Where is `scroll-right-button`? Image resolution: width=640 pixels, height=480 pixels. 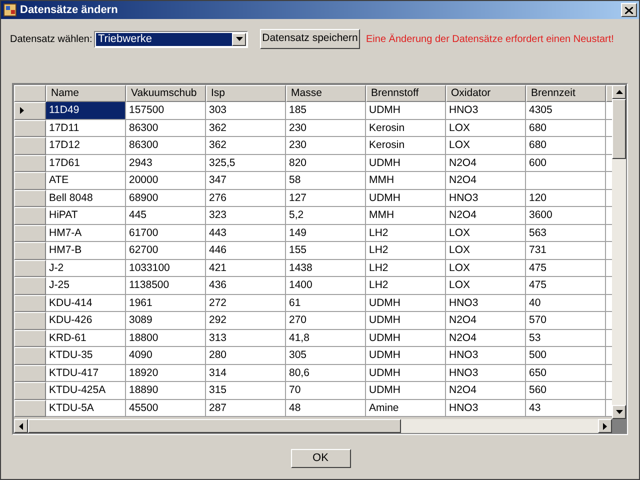
scroll-right-button is located at coordinates (605, 426).